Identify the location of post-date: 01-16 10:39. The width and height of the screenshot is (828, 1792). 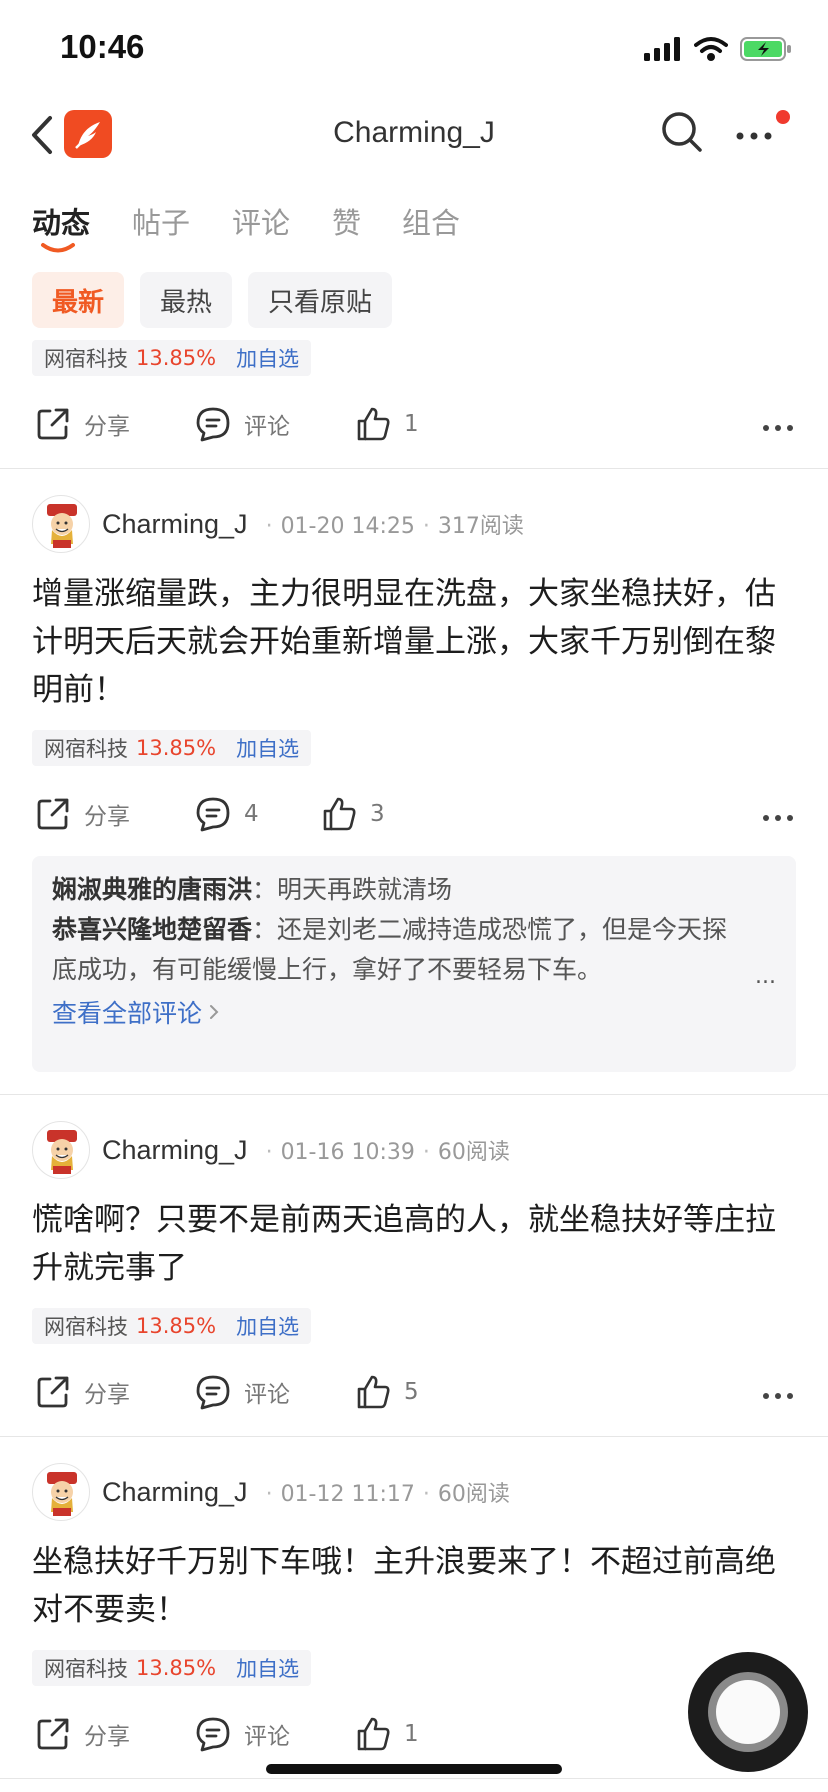
(347, 1152).